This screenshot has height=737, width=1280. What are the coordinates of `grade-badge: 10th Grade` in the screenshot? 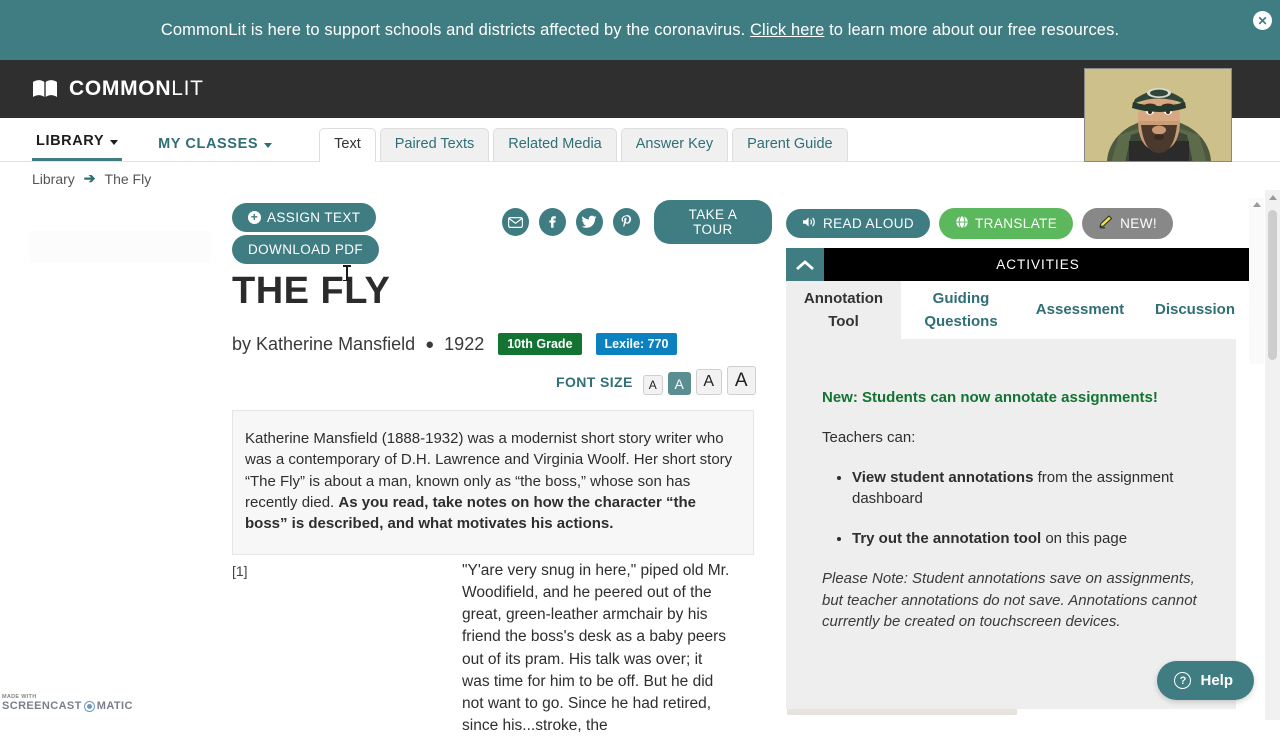 It's located at (539, 344).